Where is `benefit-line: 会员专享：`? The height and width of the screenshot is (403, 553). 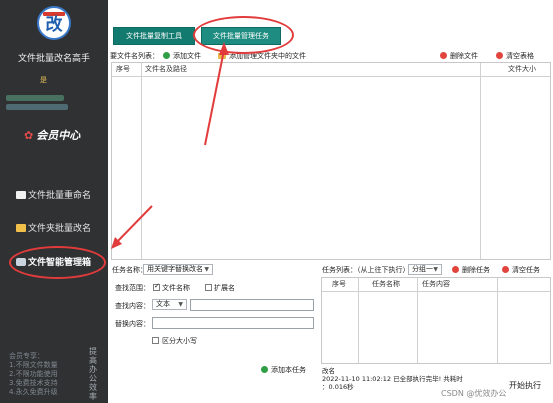
benefit-line: 会员专享： is located at coordinates (26, 356).